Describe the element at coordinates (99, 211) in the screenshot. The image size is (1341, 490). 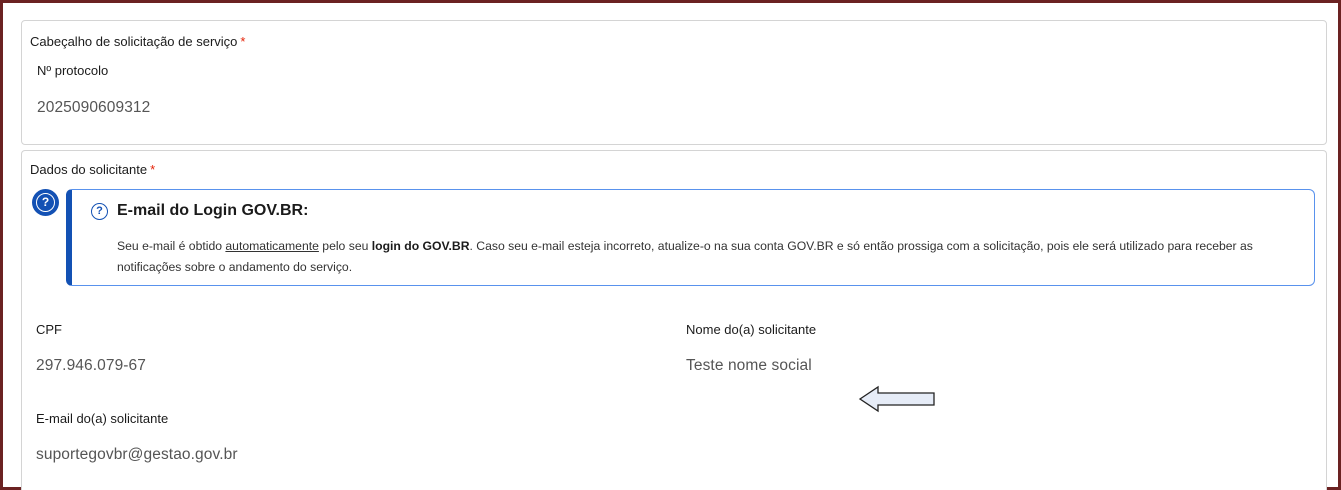
I see `question-circle-icon: ?` at that location.